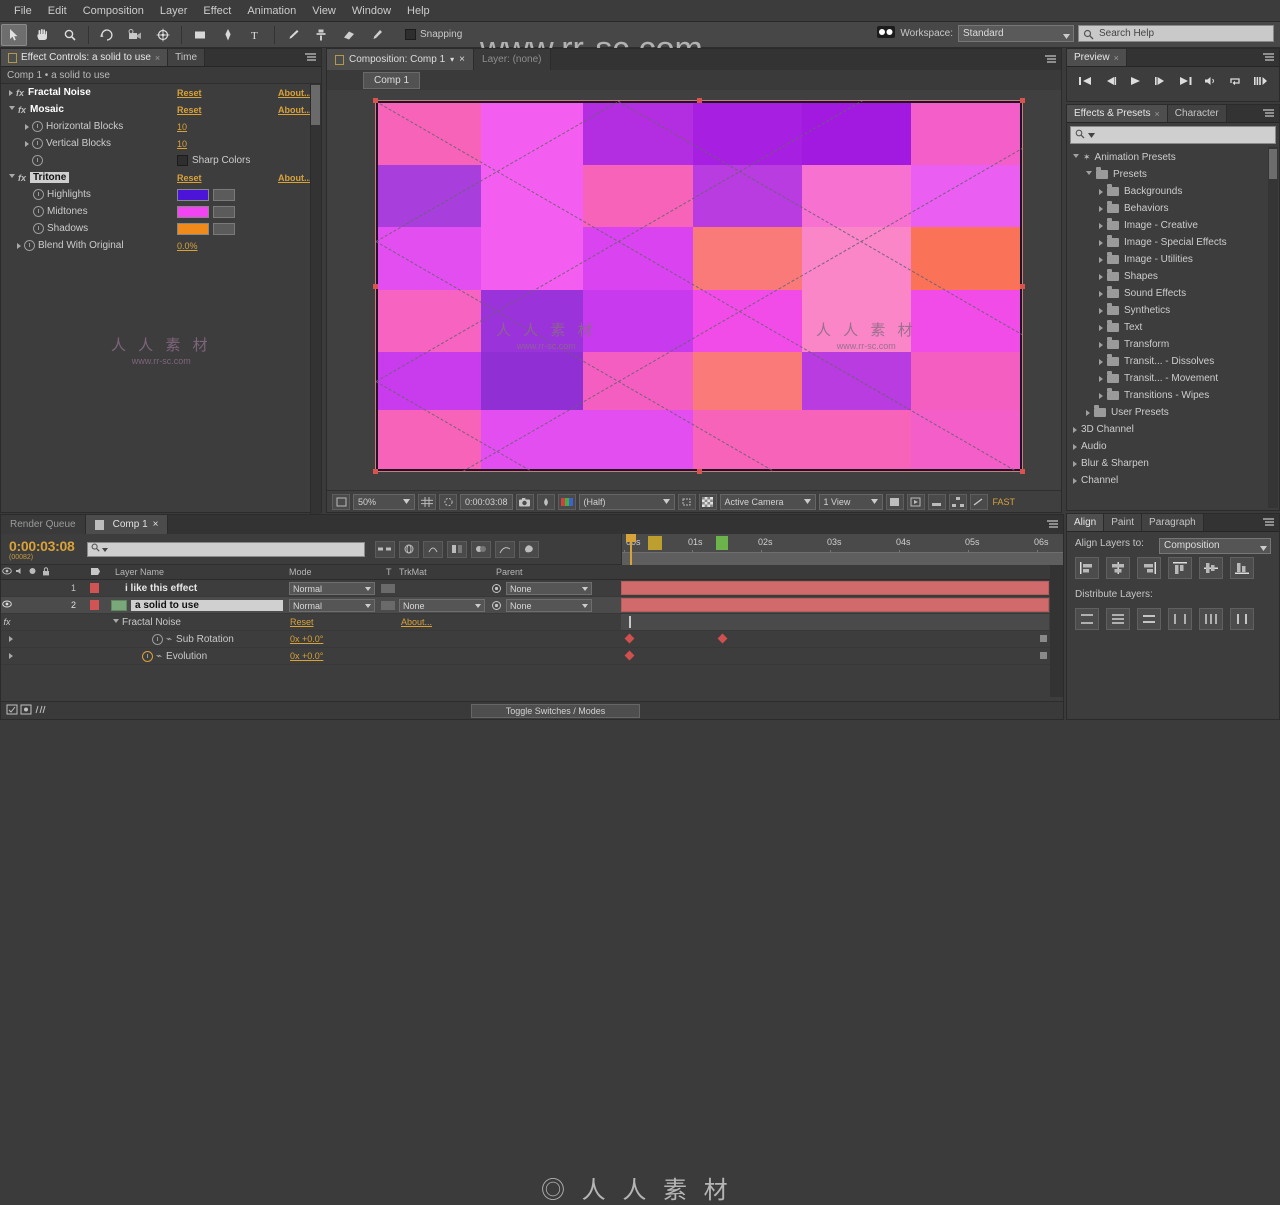 The image size is (1280, 1205). Describe the element at coordinates (161, 211) in the screenshot. I see `param-row-midtones: Midtones` at that location.